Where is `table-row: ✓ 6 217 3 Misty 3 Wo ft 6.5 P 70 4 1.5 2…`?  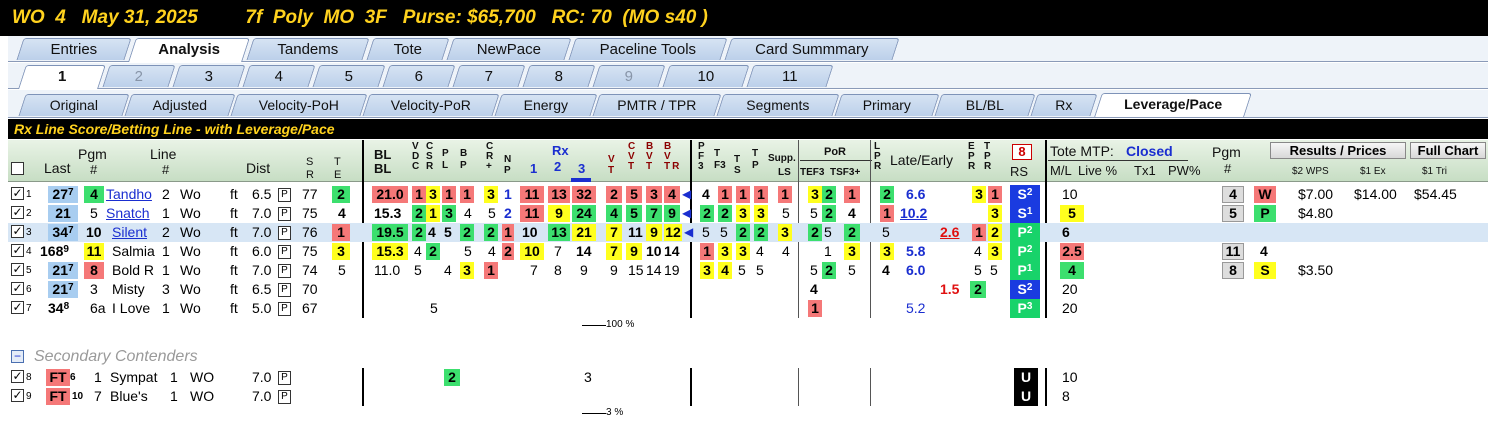 table-row: ✓ 6 217 3 Misty 3 Wo ft 6.5 P 70 4 1.5 2… is located at coordinates (748, 289).